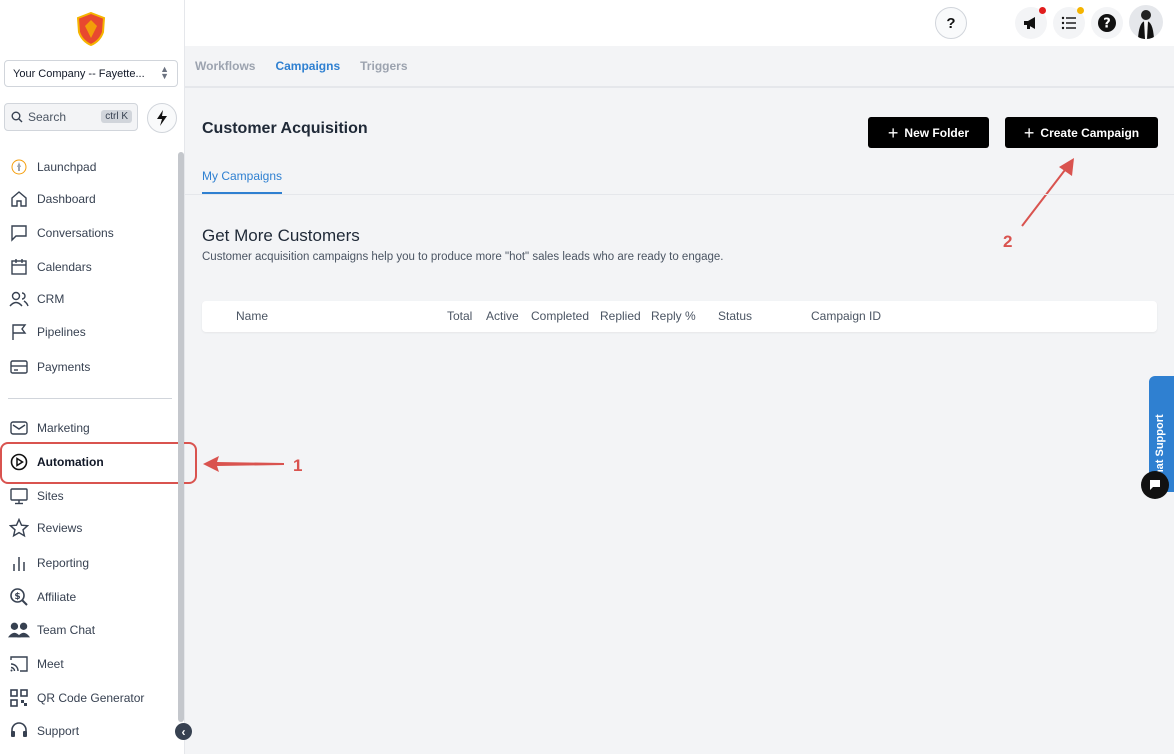 Image resolution: width=1174 pixels, height=754 pixels. What do you see at coordinates (502, 316) in the screenshot?
I see `column-header-active: Active` at bounding box center [502, 316].